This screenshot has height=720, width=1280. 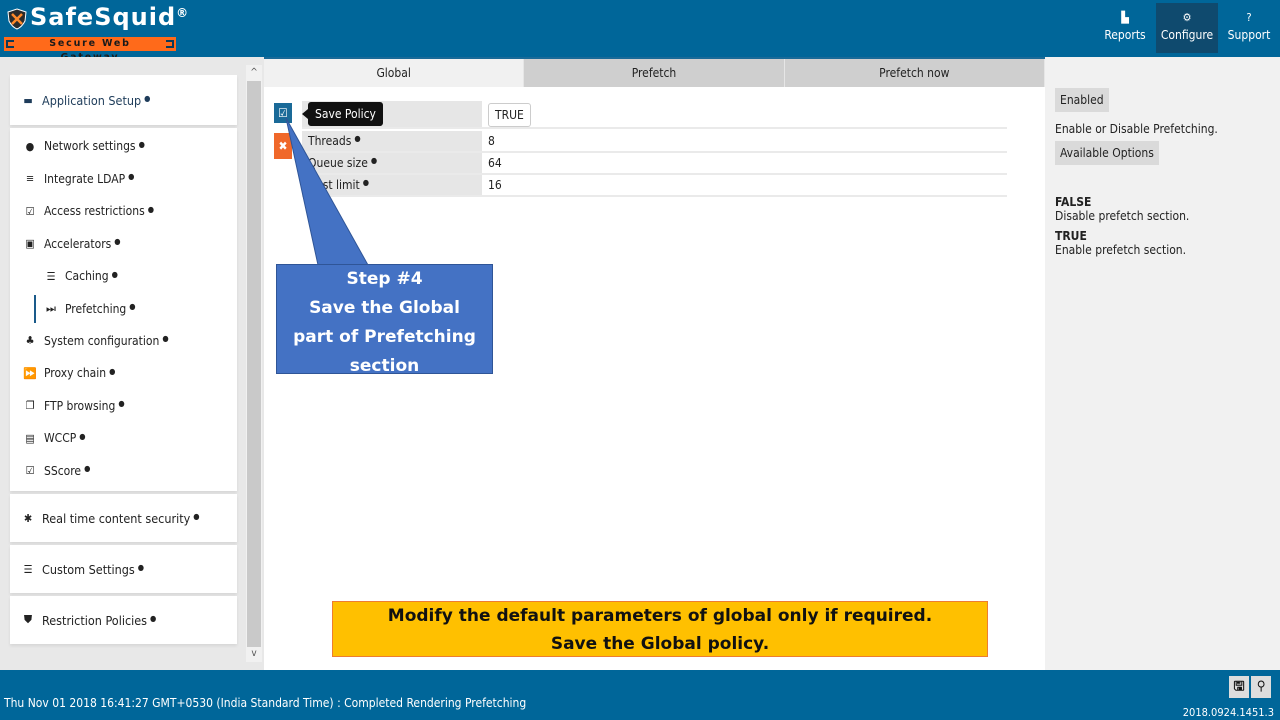 I want to click on sidebar-item-access-restrictions: ☑ Access restrictions ●, so click(x=123, y=211).